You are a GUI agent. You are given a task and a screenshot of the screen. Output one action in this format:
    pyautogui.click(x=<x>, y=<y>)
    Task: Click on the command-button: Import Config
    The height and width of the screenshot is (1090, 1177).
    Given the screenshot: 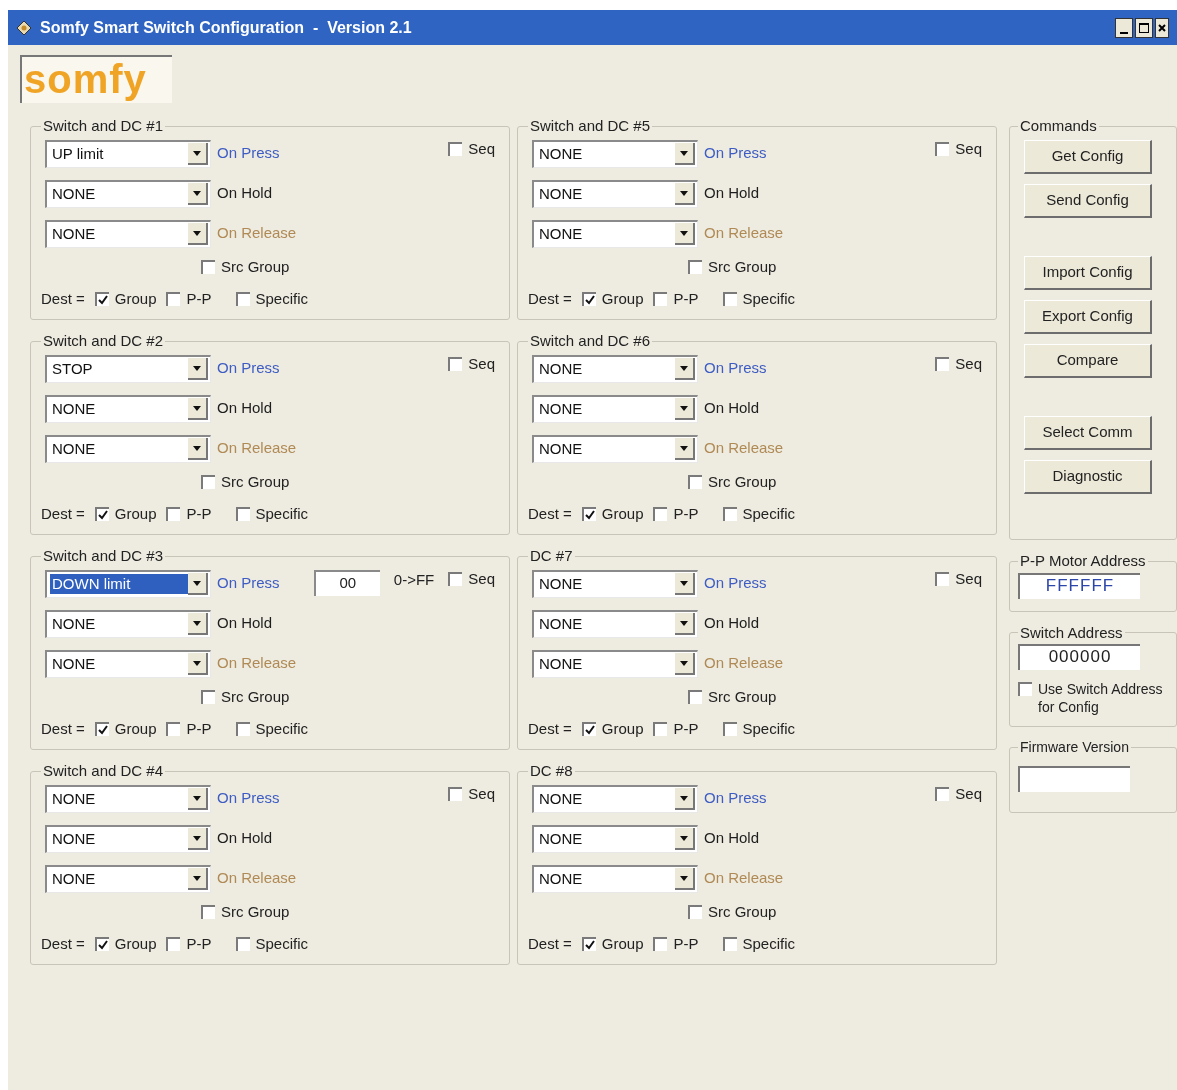 What is the action you would take?
    pyautogui.click(x=1088, y=272)
    